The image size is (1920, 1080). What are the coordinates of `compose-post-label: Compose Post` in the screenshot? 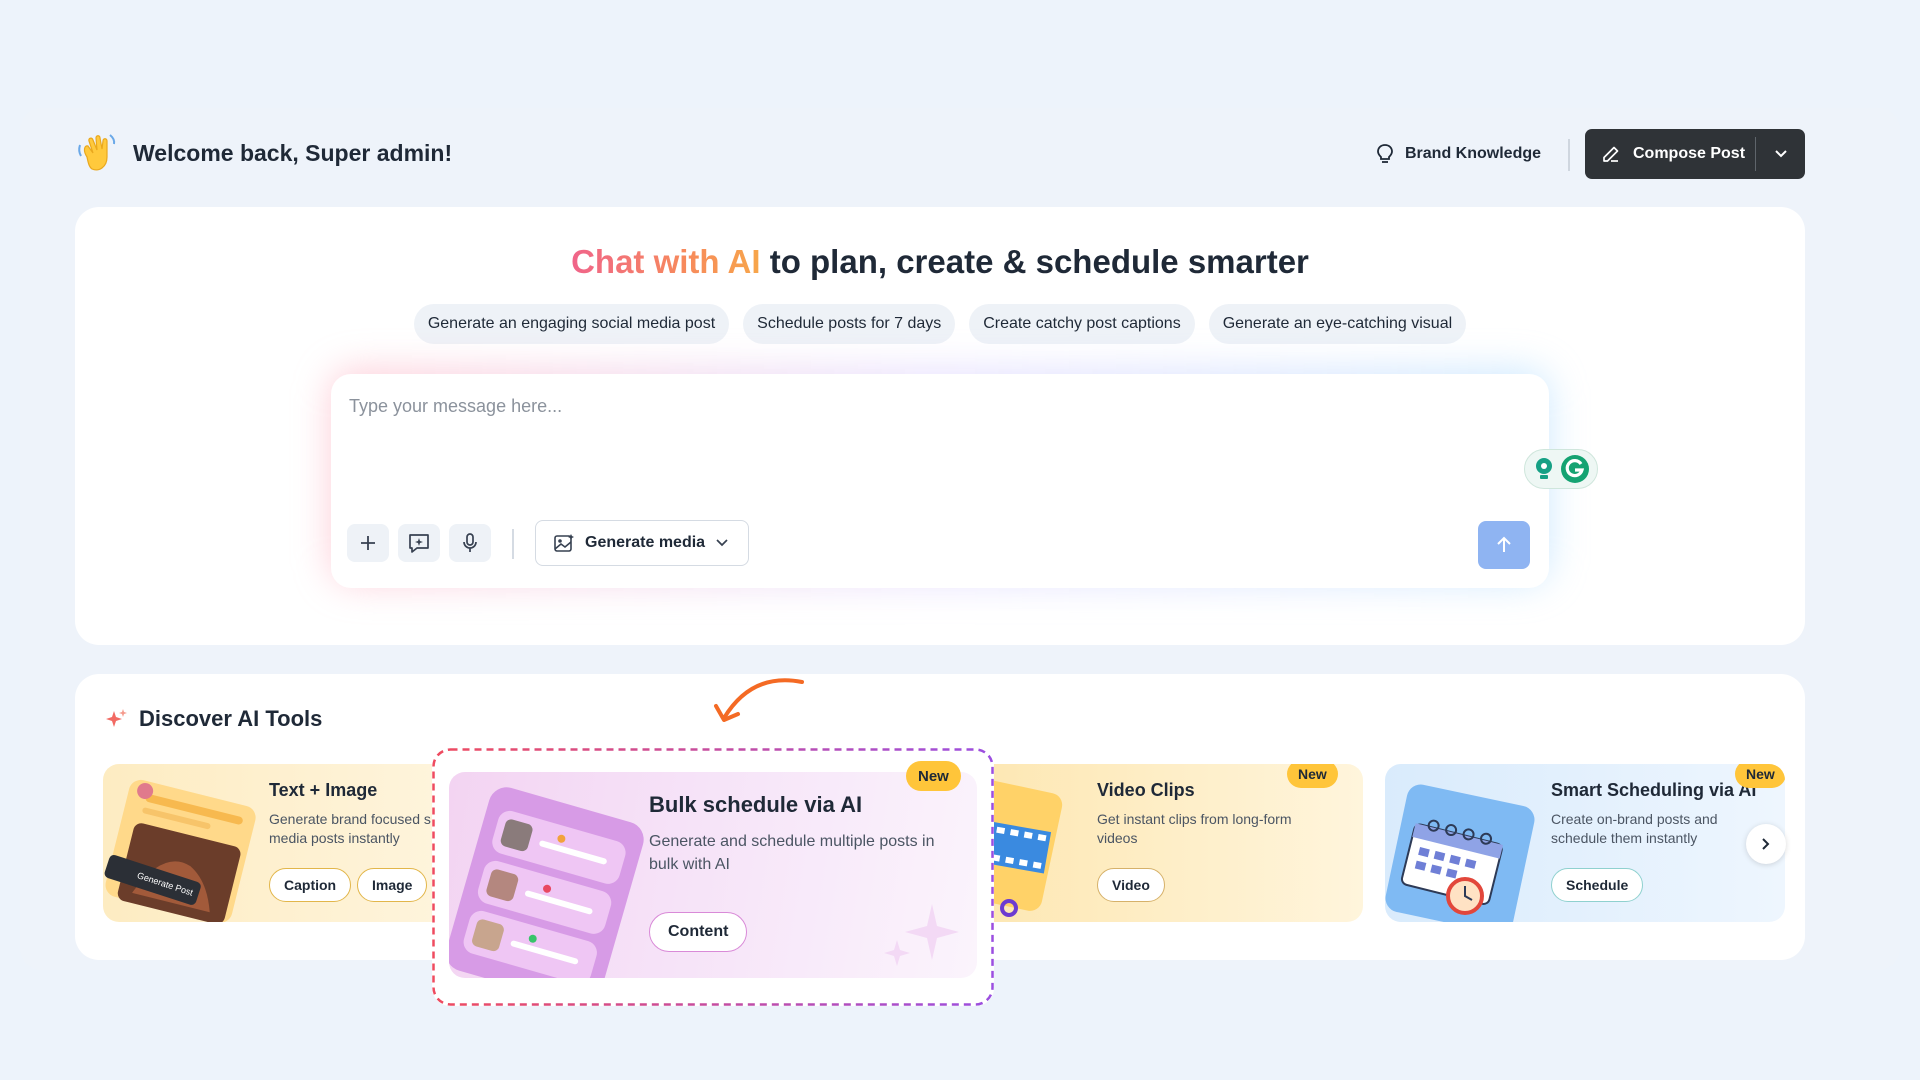 It's located at (1689, 153).